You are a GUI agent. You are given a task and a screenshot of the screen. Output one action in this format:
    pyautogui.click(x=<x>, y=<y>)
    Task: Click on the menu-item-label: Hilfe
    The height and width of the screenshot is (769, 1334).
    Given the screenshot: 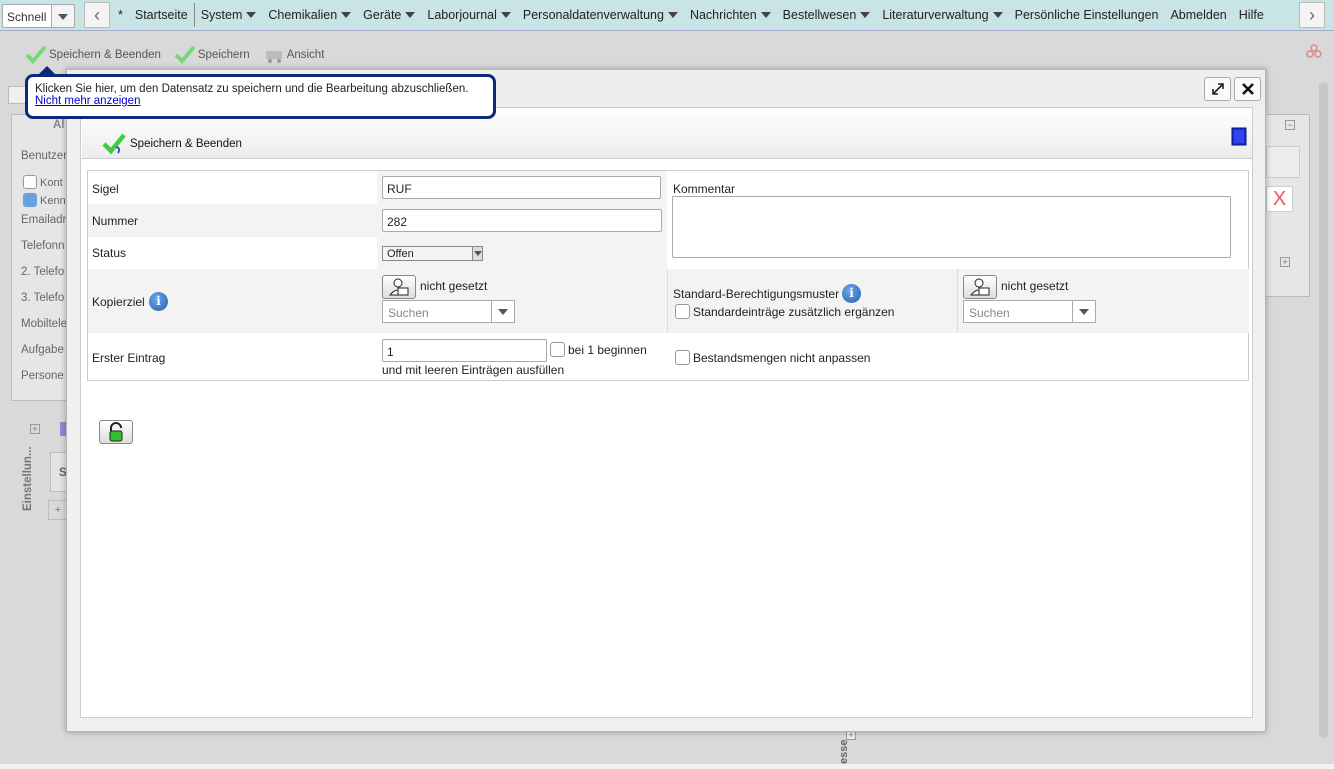 What is the action you would take?
    pyautogui.click(x=1251, y=15)
    